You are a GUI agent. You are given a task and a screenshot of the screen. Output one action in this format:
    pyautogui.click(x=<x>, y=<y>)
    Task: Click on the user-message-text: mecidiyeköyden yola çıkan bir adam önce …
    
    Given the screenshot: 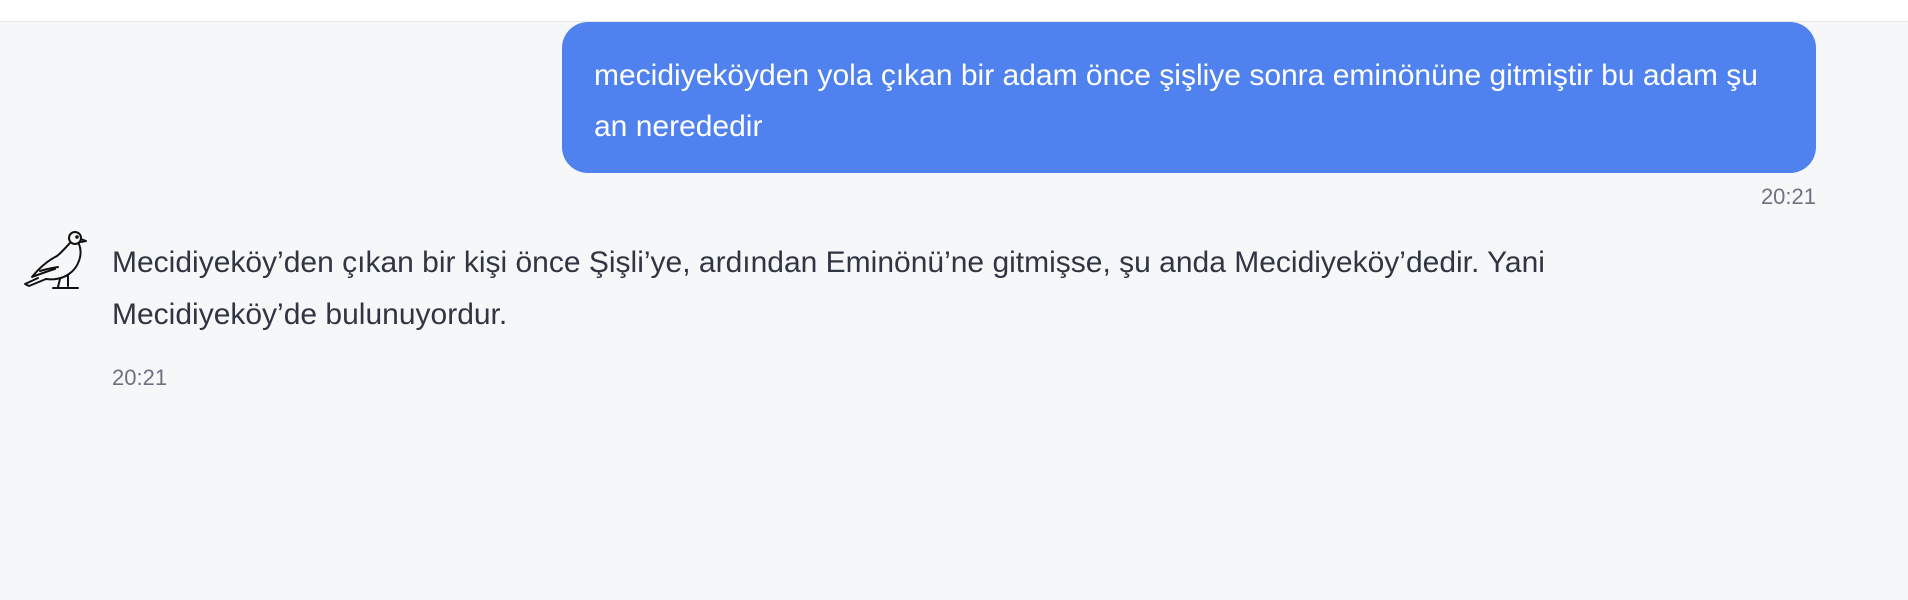 What is the action you would take?
    pyautogui.click(x=1176, y=101)
    